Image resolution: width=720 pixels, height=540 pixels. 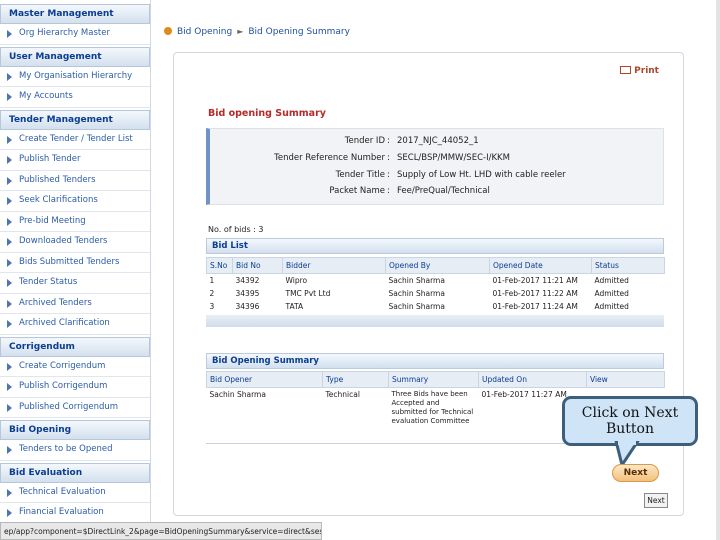 I want to click on bid-list-footer, so click(x=435, y=321).